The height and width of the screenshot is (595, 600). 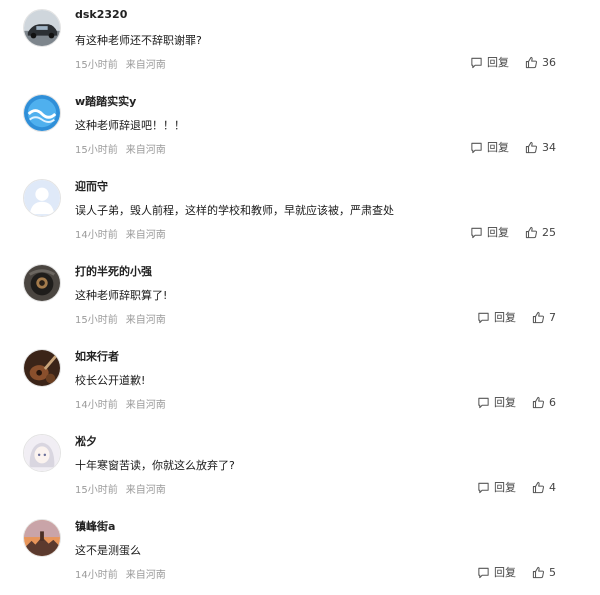 I want to click on anime-girl-icon, so click(x=42, y=453).